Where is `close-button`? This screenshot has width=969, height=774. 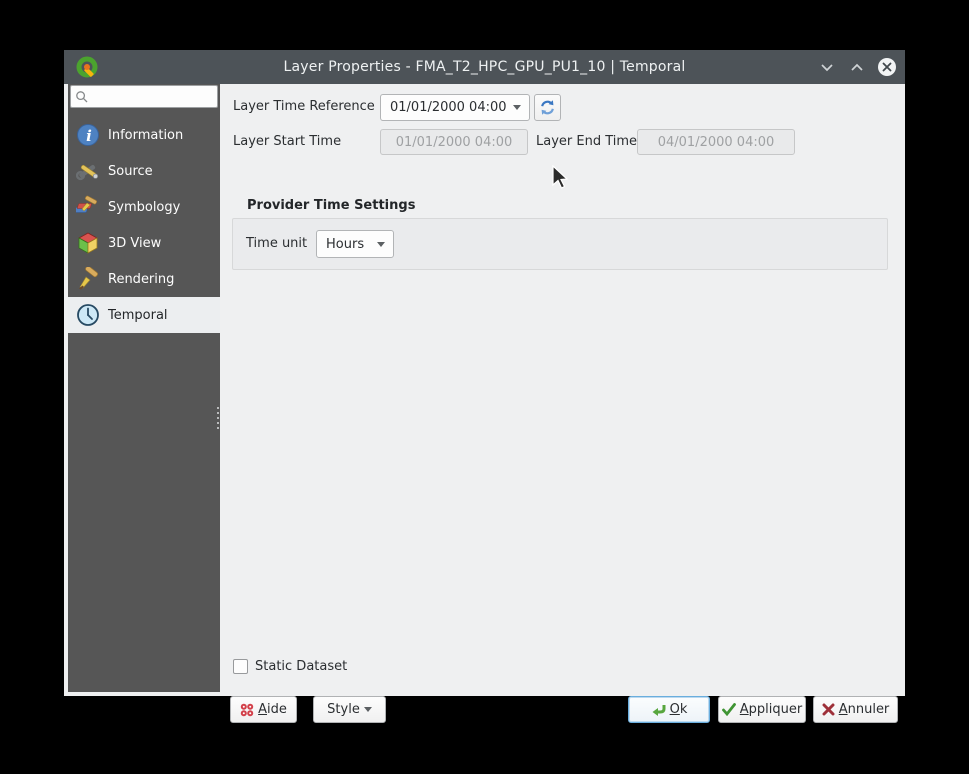
close-button is located at coordinates (887, 67).